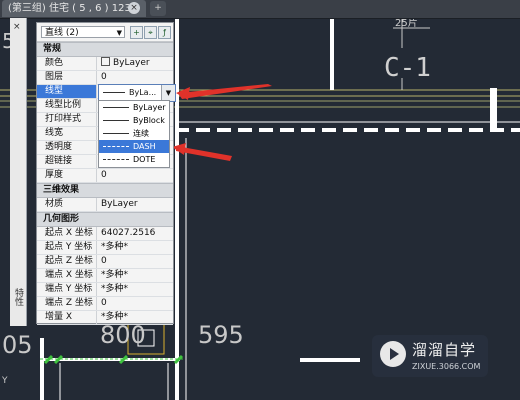 The height and width of the screenshot is (400, 520). I want to click on property-row-start-x: 起点 X 坐标 64027.2516, so click(105, 234).